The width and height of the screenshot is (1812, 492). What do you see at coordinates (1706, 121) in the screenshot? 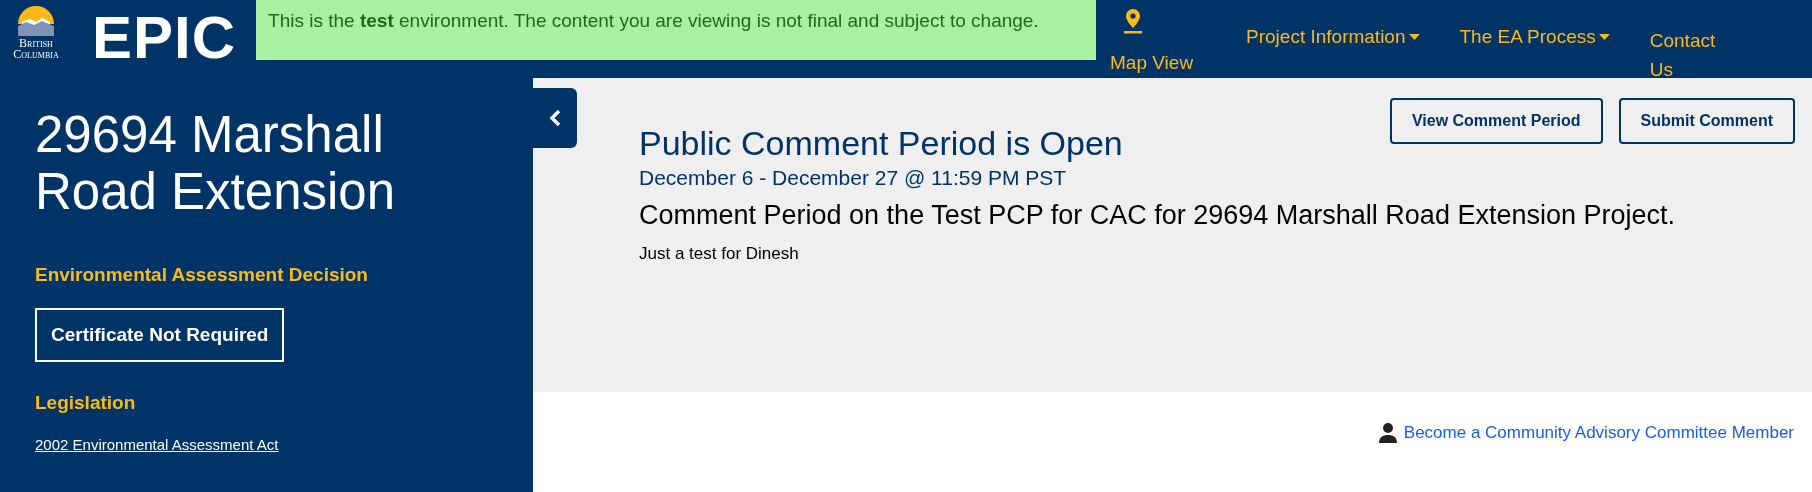
I see `comment-button: Submit Comment` at bounding box center [1706, 121].